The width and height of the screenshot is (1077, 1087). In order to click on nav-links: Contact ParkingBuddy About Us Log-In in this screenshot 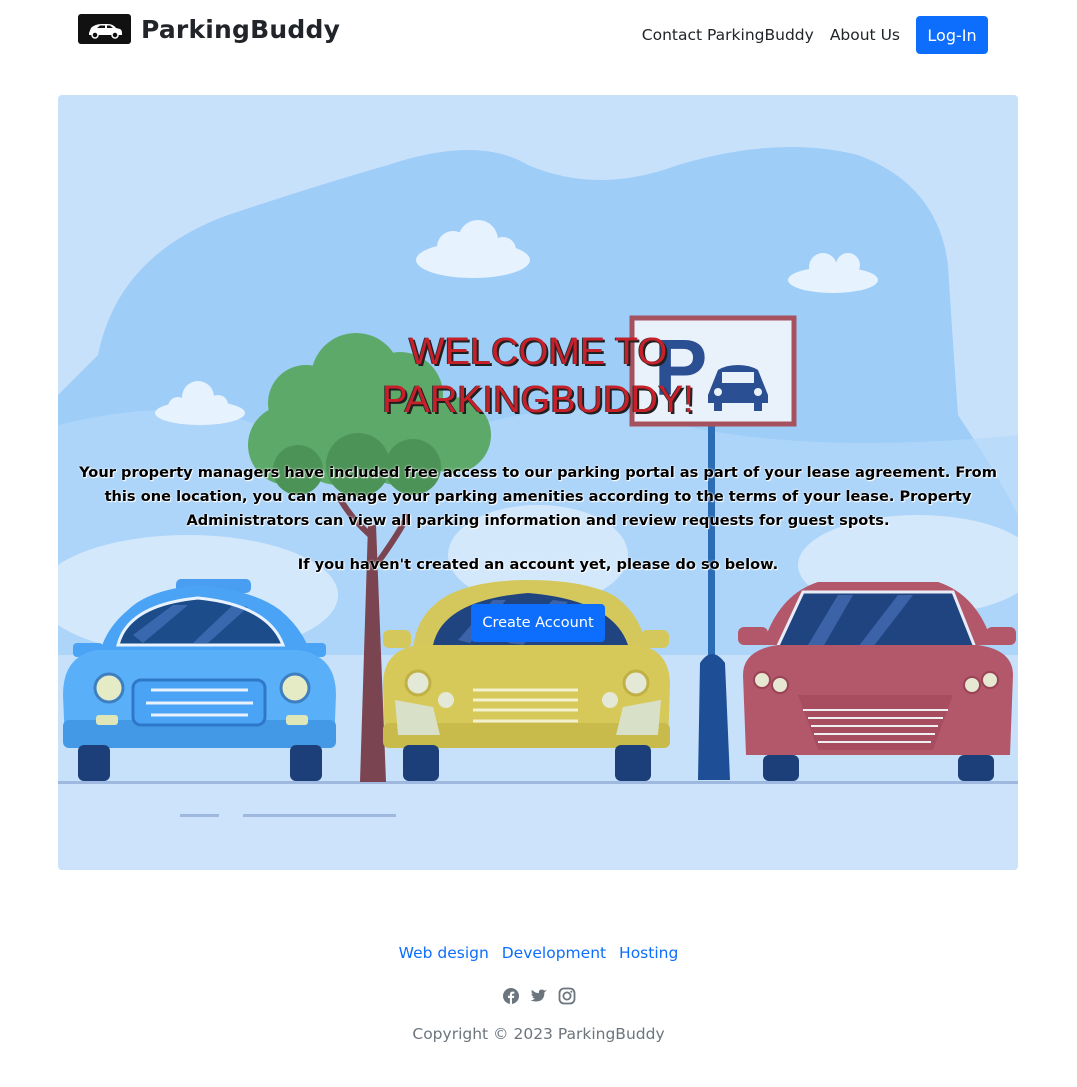, I will do `click(815, 35)`.